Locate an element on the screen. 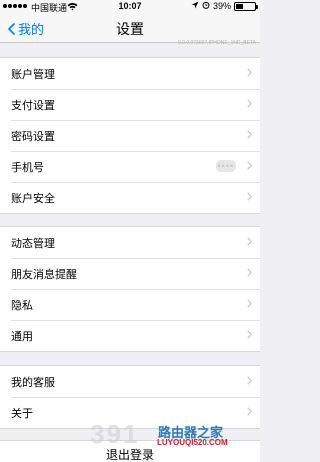  settings-item-moments-management: 动态管理 is located at coordinates (130, 242).